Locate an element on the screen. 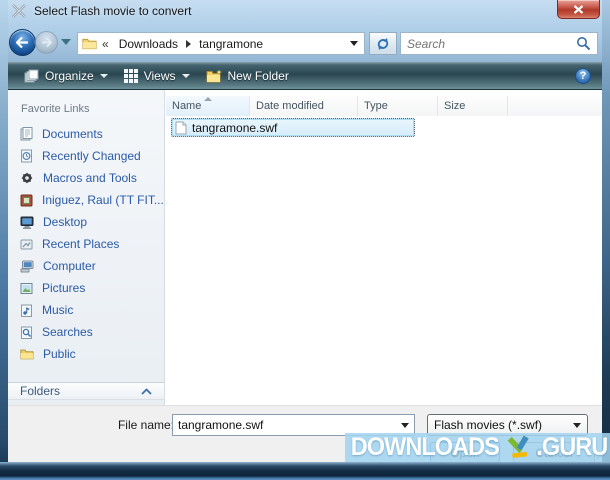 Image resolution: width=610 pixels, height=480 pixels. recent-pages-chevron-icon is located at coordinates (66, 42).